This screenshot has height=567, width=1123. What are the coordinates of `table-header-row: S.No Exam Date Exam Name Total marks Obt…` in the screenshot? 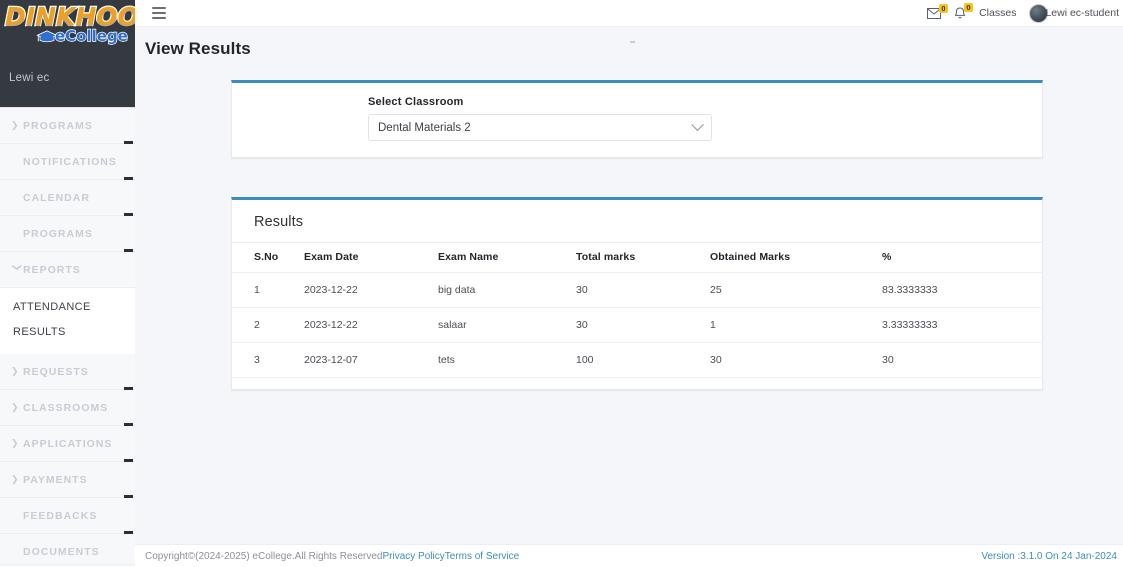 It's located at (637, 257).